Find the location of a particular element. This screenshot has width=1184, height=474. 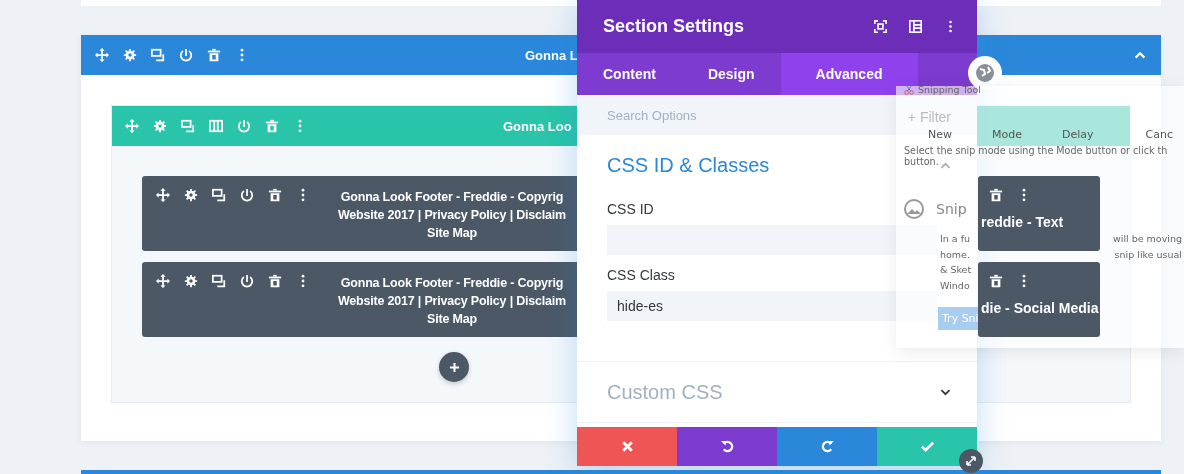

notice-text: home. is located at coordinates (955, 254).